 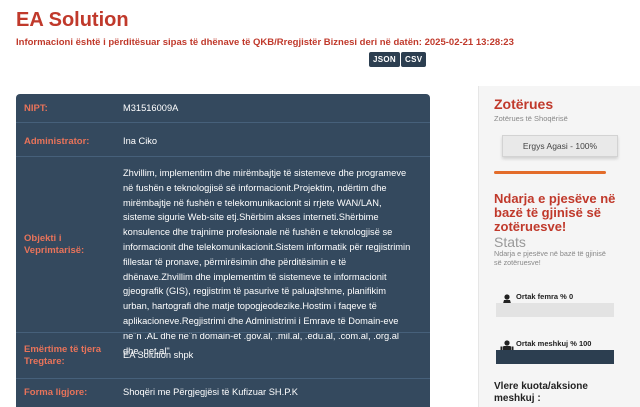 I want to click on trade-names-value: EA Solution shpk, so click(x=158, y=355).